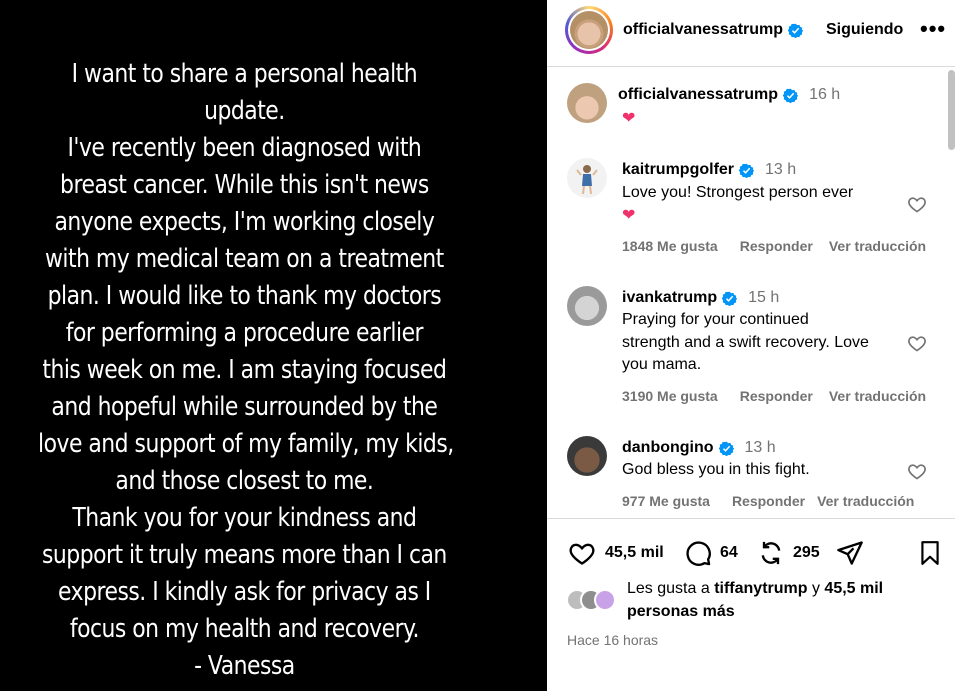  What do you see at coordinates (244, 407) in the screenshot?
I see `story-text-line: and hopeful while surrounded by the` at bounding box center [244, 407].